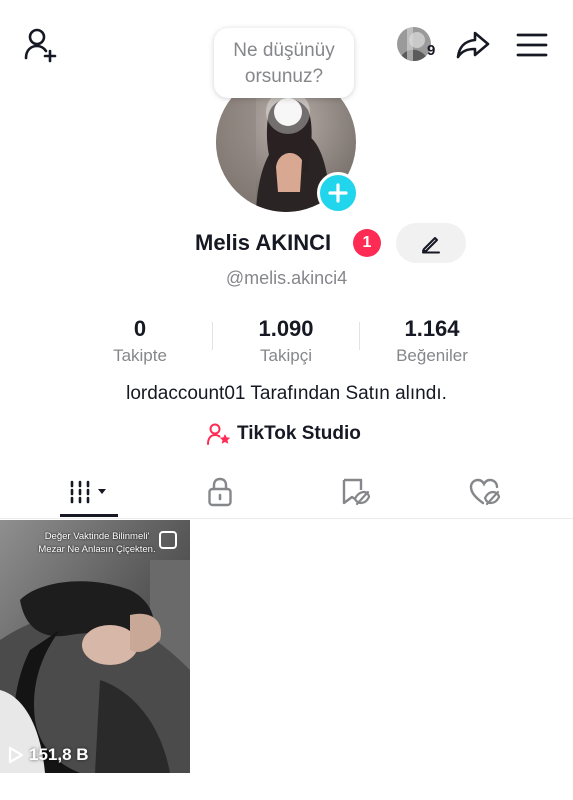 The image size is (573, 800). I want to click on video-image, so click(95, 646).